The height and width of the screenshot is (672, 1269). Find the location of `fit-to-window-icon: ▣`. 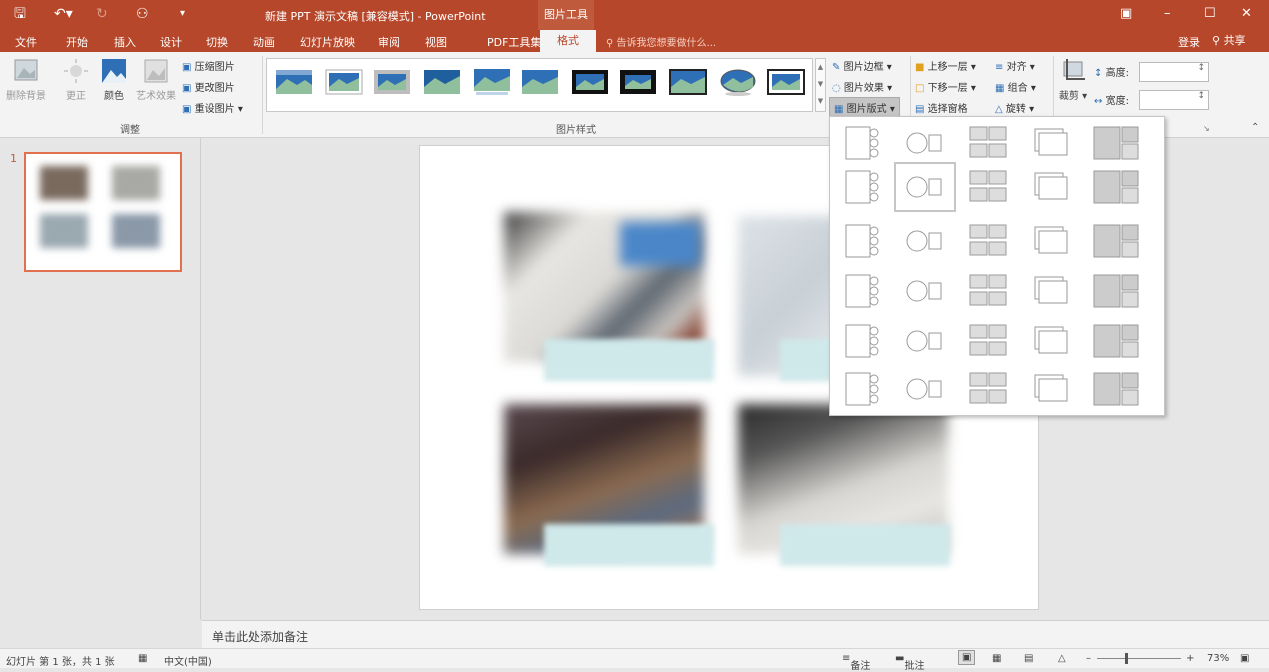

fit-to-window-icon: ▣ is located at coordinates (1244, 658).